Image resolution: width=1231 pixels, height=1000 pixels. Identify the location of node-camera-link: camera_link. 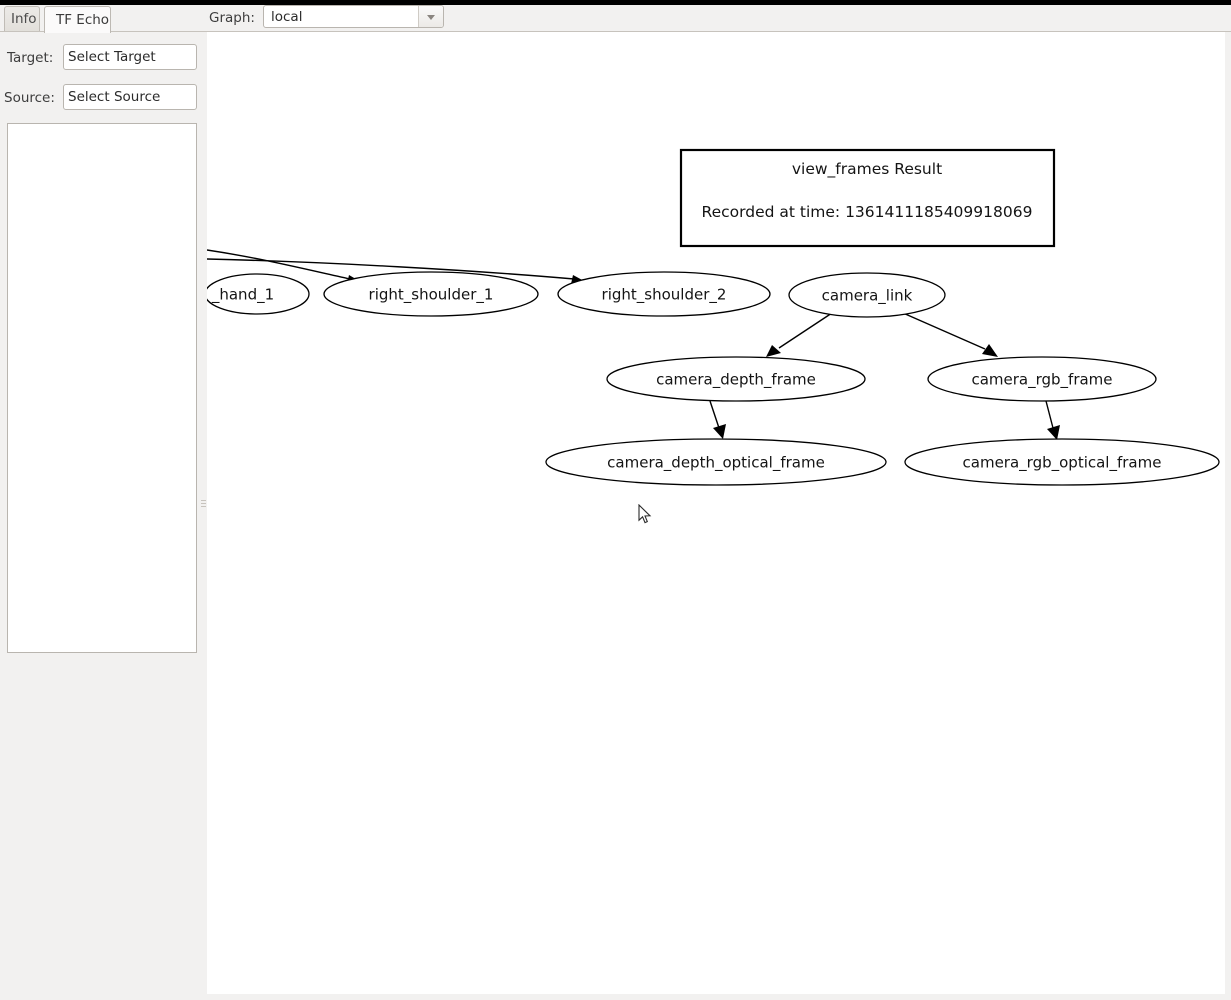
(867, 295).